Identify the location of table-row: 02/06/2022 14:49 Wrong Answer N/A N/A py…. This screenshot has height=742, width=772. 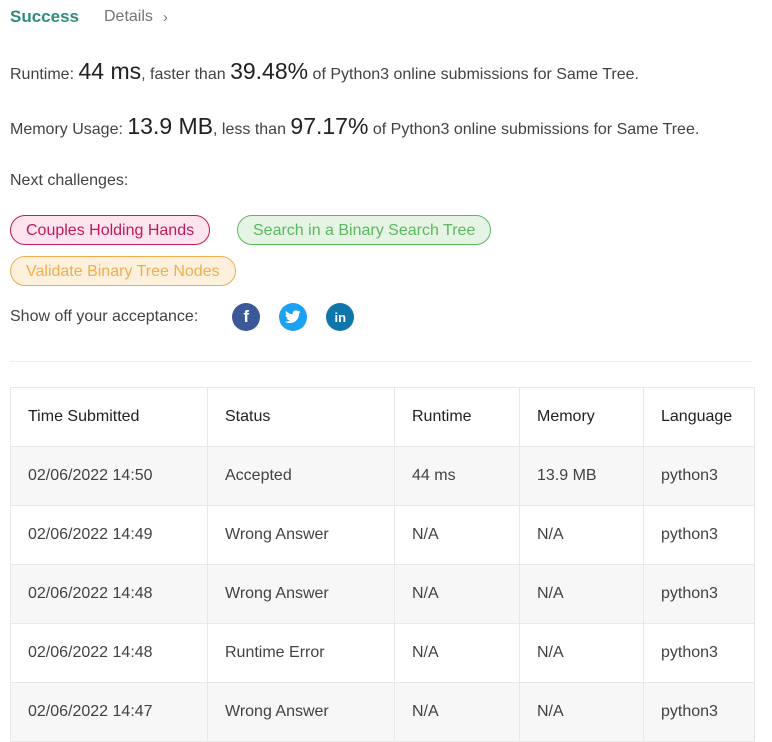
(382, 535).